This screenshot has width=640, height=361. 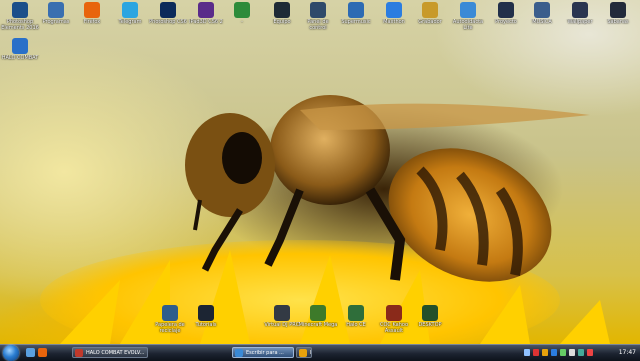 What do you see at coordinates (554, 352) in the screenshot?
I see `bluetooth-icon` at bounding box center [554, 352].